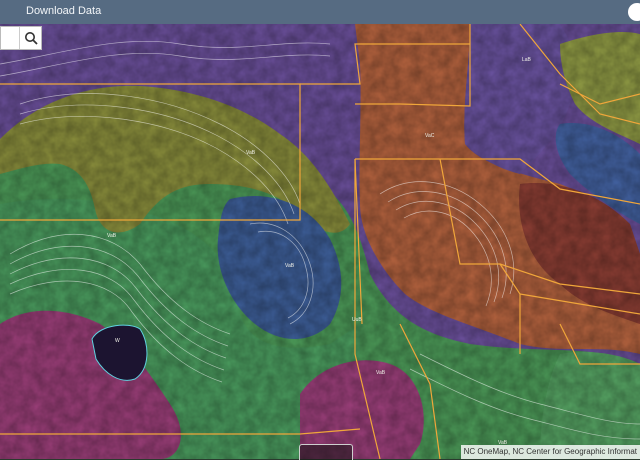  What do you see at coordinates (527, 60) in the screenshot?
I see `map-label: LaB` at bounding box center [527, 60].